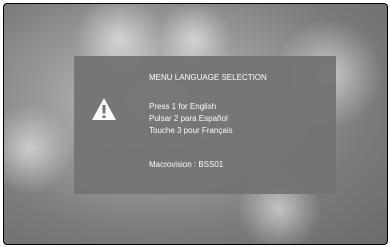 This screenshot has height=247, width=390. I want to click on dialog-title: MENU LANGUAGE SELECTION, so click(208, 77).